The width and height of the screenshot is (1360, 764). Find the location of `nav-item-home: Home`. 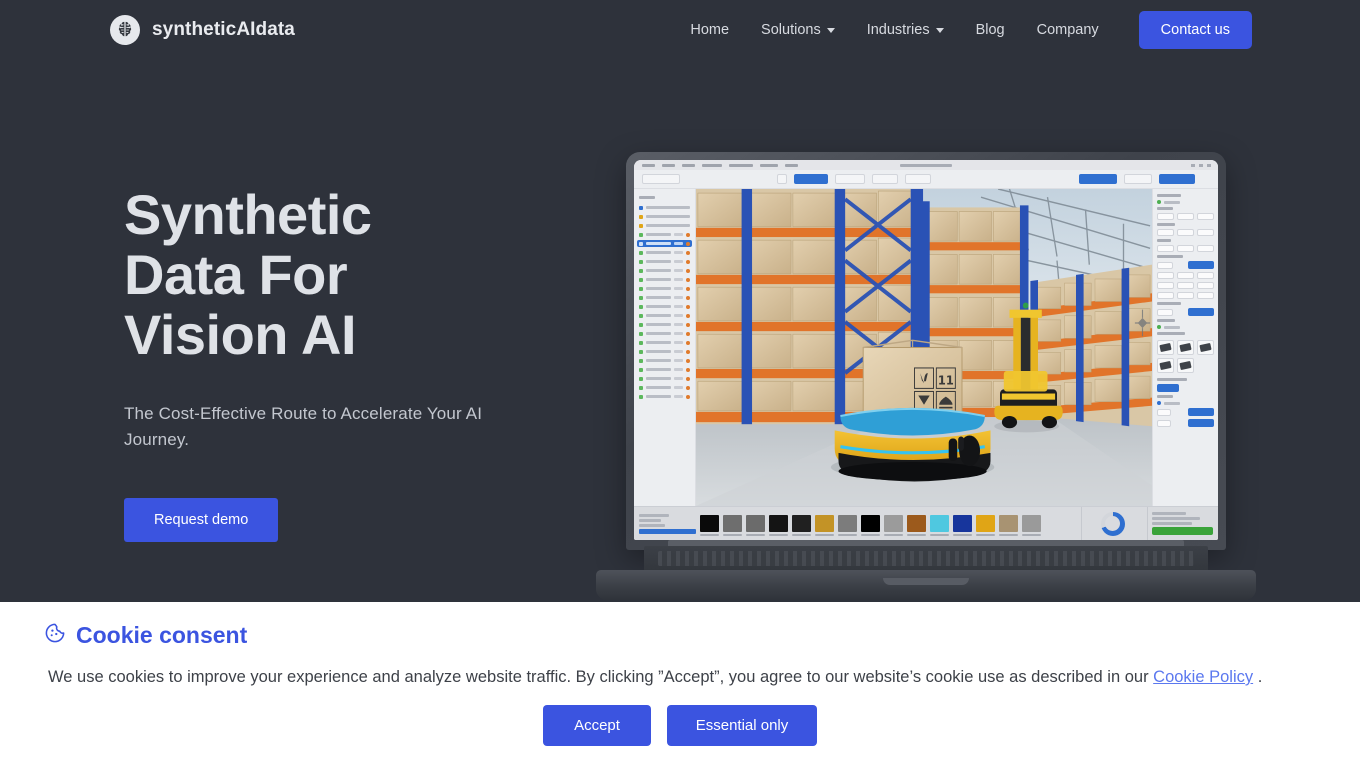

nav-item-home: Home is located at coordinates (709, 30).